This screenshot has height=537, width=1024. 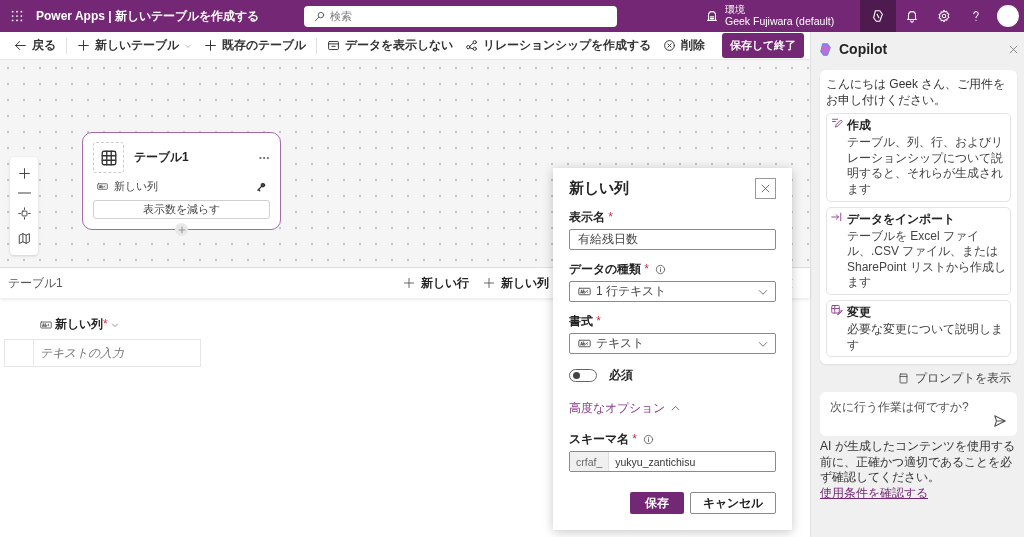 What do you see at coordinates (926, 259) in the screenshot?
I see `suggestion-description: テーブルを Excel ファイル、.CSV ファイル、または SharePoint リストから作成します` at bounding box center [926, 259].